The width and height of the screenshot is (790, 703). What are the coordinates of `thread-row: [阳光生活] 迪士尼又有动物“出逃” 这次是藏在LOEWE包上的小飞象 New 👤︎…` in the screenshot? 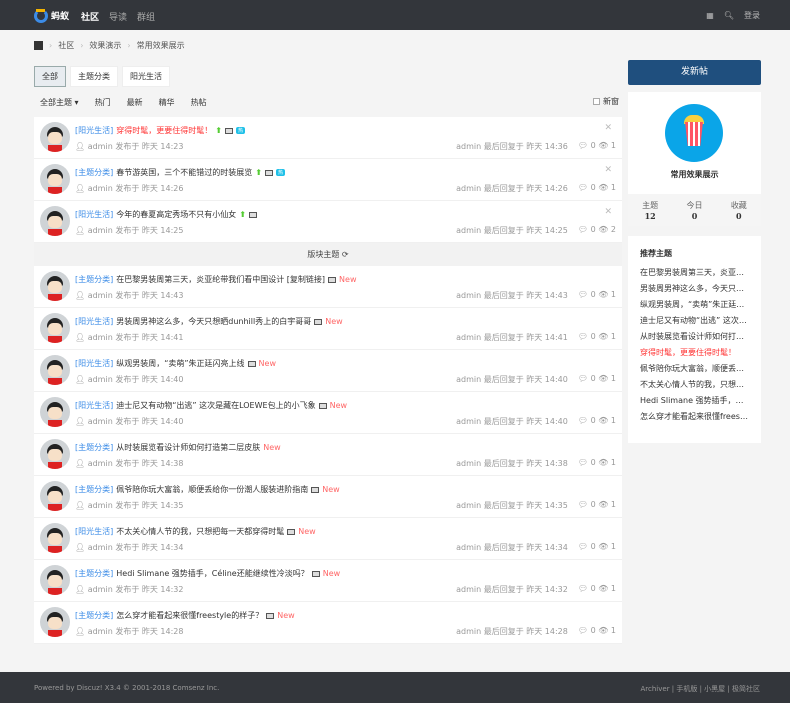 It's located at (328, 413).